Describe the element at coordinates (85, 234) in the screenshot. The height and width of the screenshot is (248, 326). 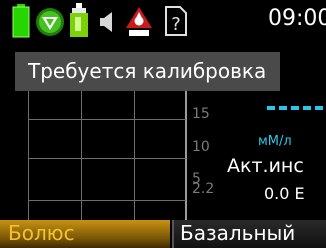
I see `tab-bolus: Болюс` at that location.